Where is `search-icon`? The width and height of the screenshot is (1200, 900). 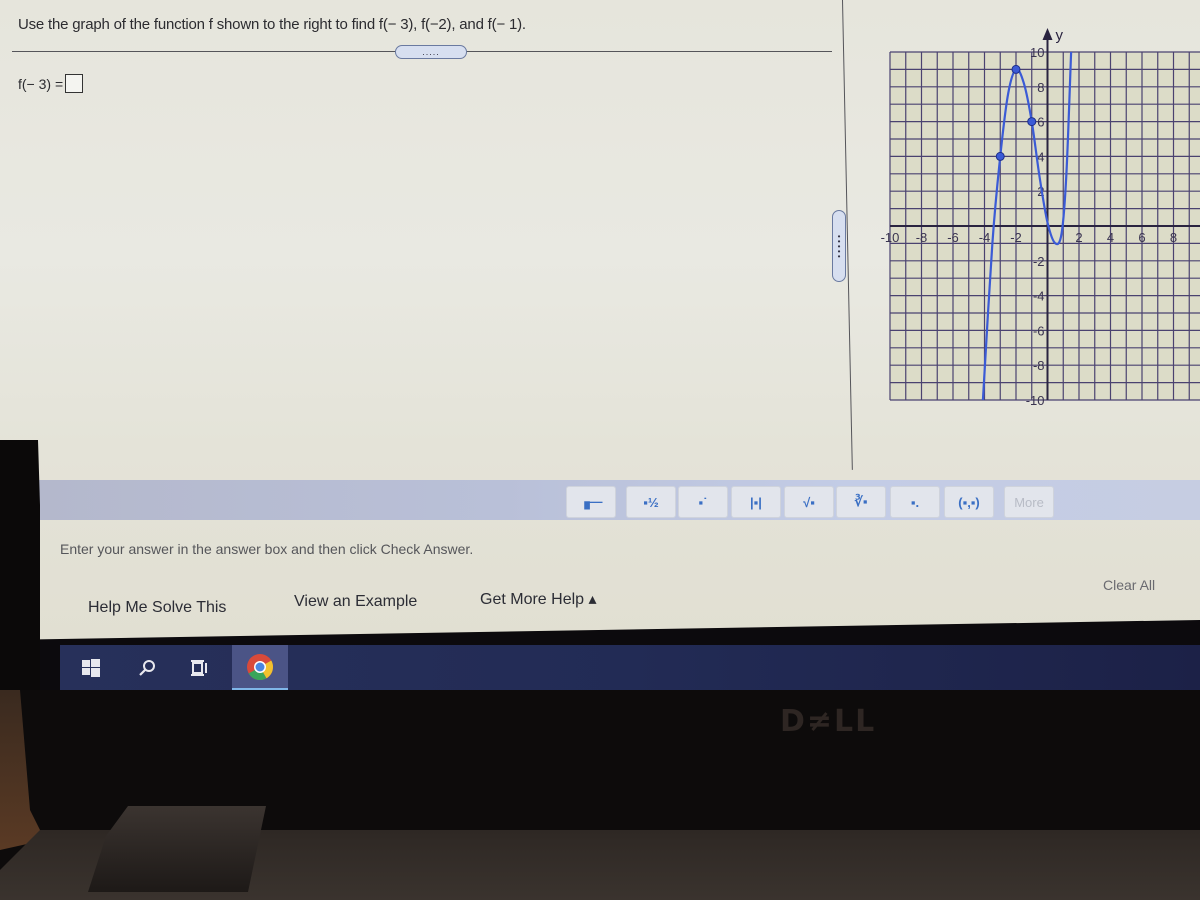 search-icon is located at coordinates (147, 668).